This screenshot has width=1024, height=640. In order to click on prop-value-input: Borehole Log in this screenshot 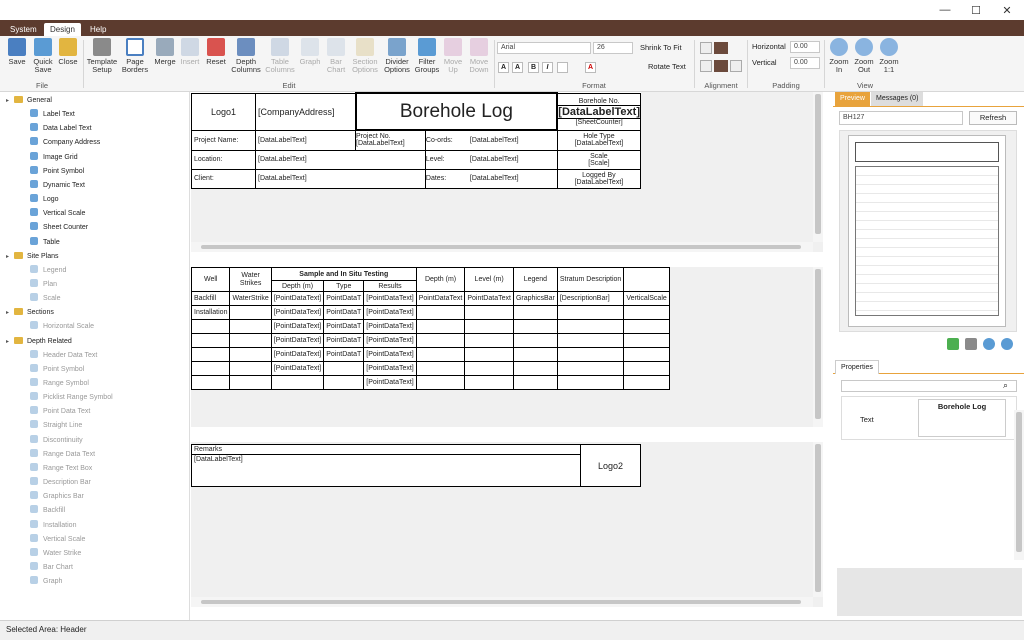, I will do `click(962, 418)`.